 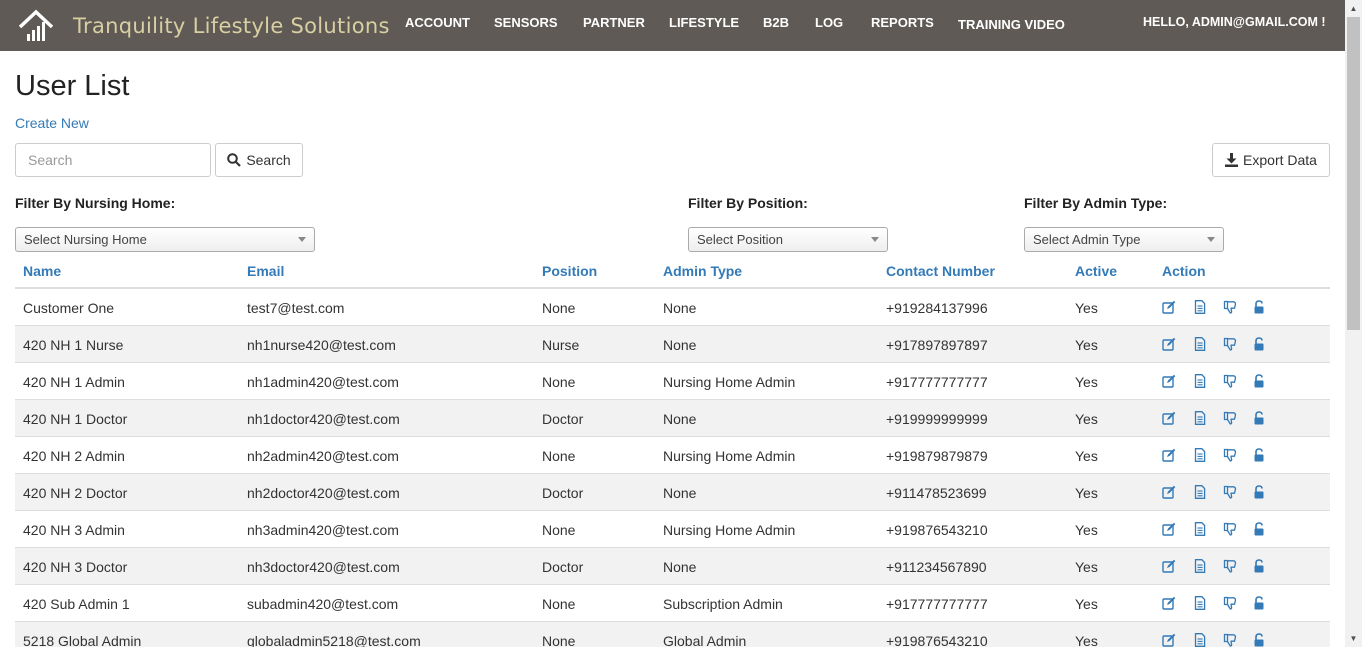 What do you see at coordinates (829, 22) in the screenshot?
I see `nav-log: LOG` at bounding box center [829, 22].